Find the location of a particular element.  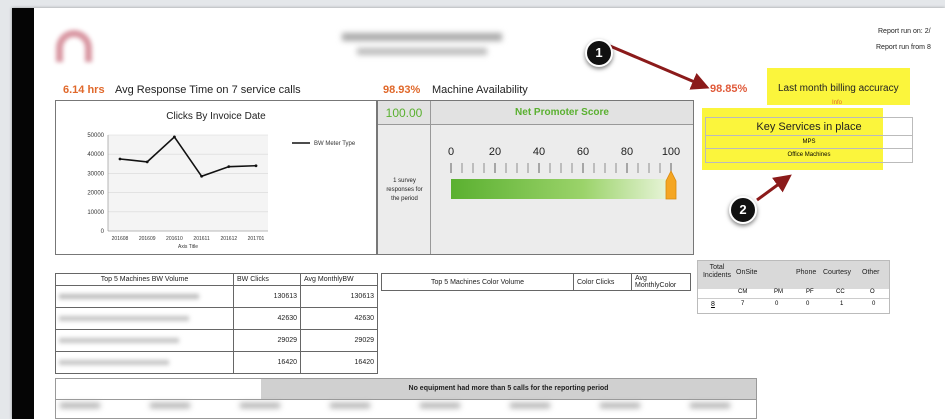

courtesy-header: Courtesy is located at coordinates (837, 272).